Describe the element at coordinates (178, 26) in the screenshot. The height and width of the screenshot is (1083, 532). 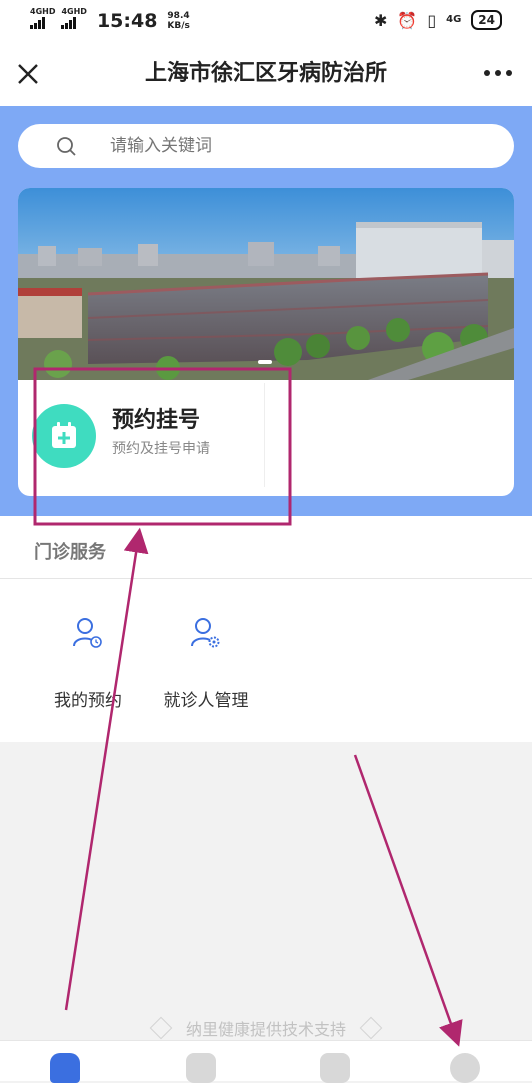
I see `speed-unit: KB/s` at that location.